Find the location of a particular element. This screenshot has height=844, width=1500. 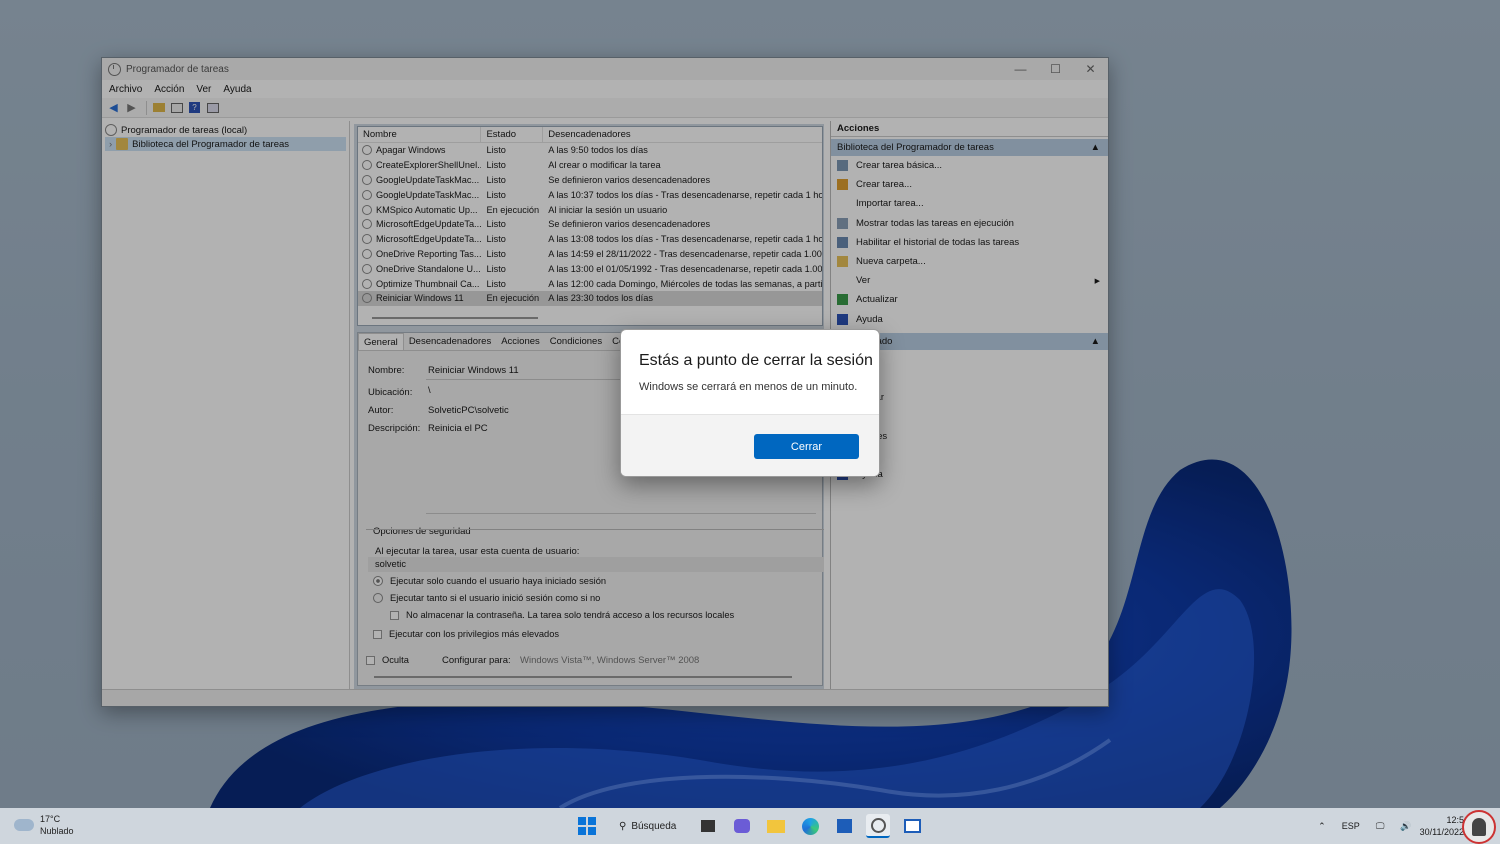

edge-icon is located at coordinates (810, 826).